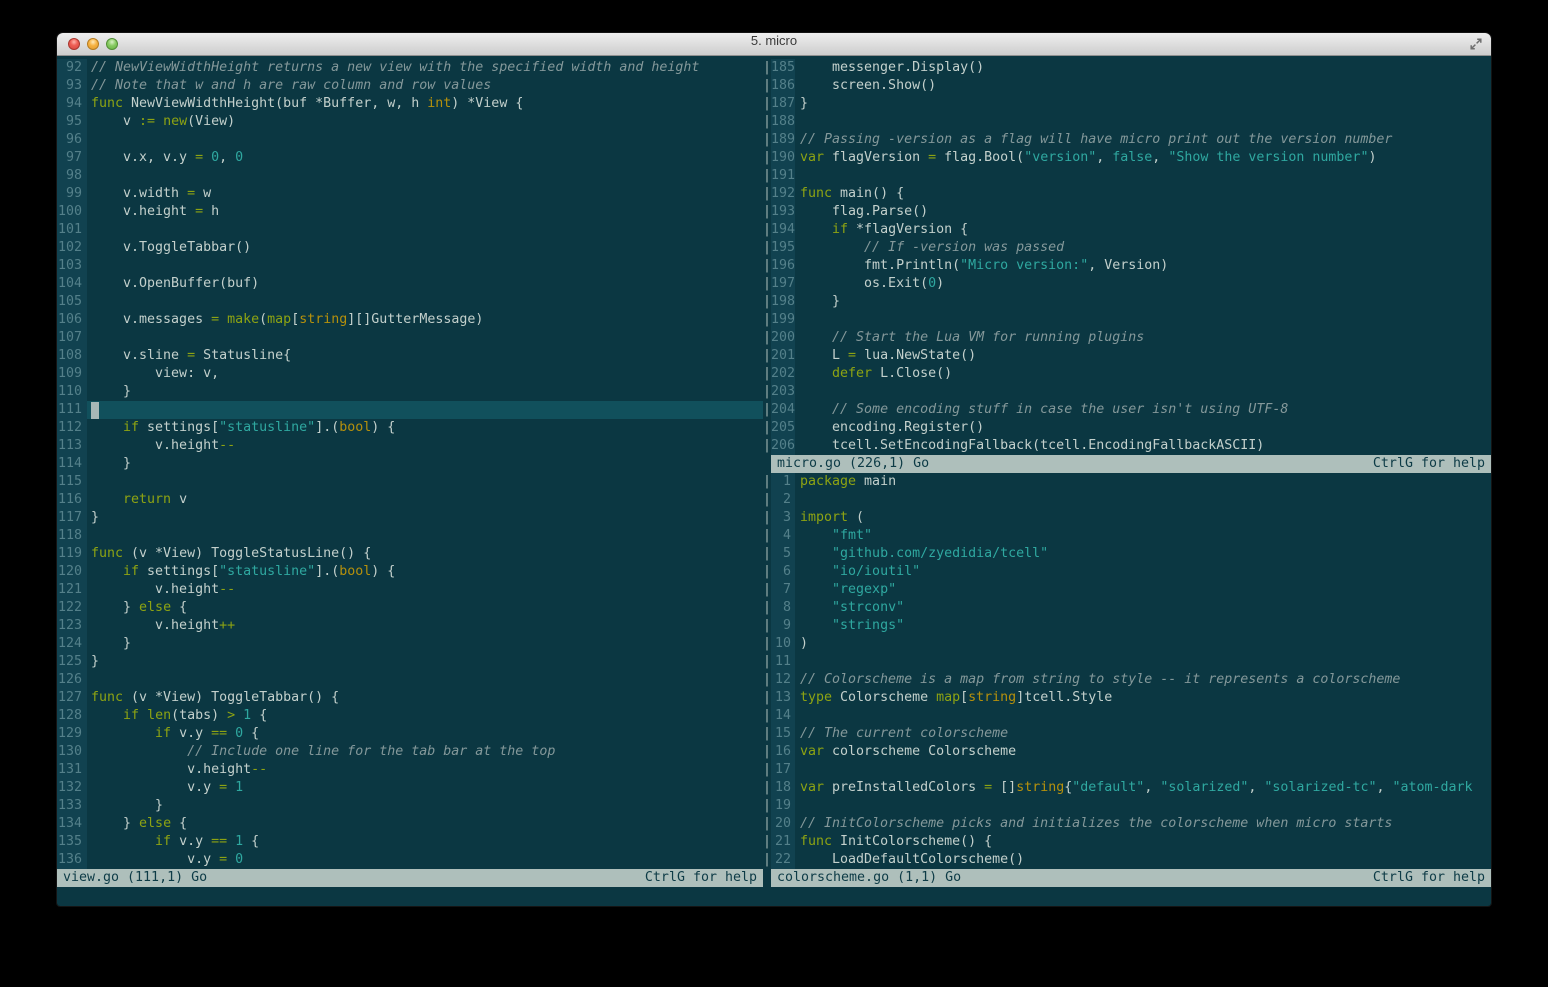  What do you see at coordinates (1476, 44) in the screenshot?
I see `resize-icon` at bounding box center [1476, 44].